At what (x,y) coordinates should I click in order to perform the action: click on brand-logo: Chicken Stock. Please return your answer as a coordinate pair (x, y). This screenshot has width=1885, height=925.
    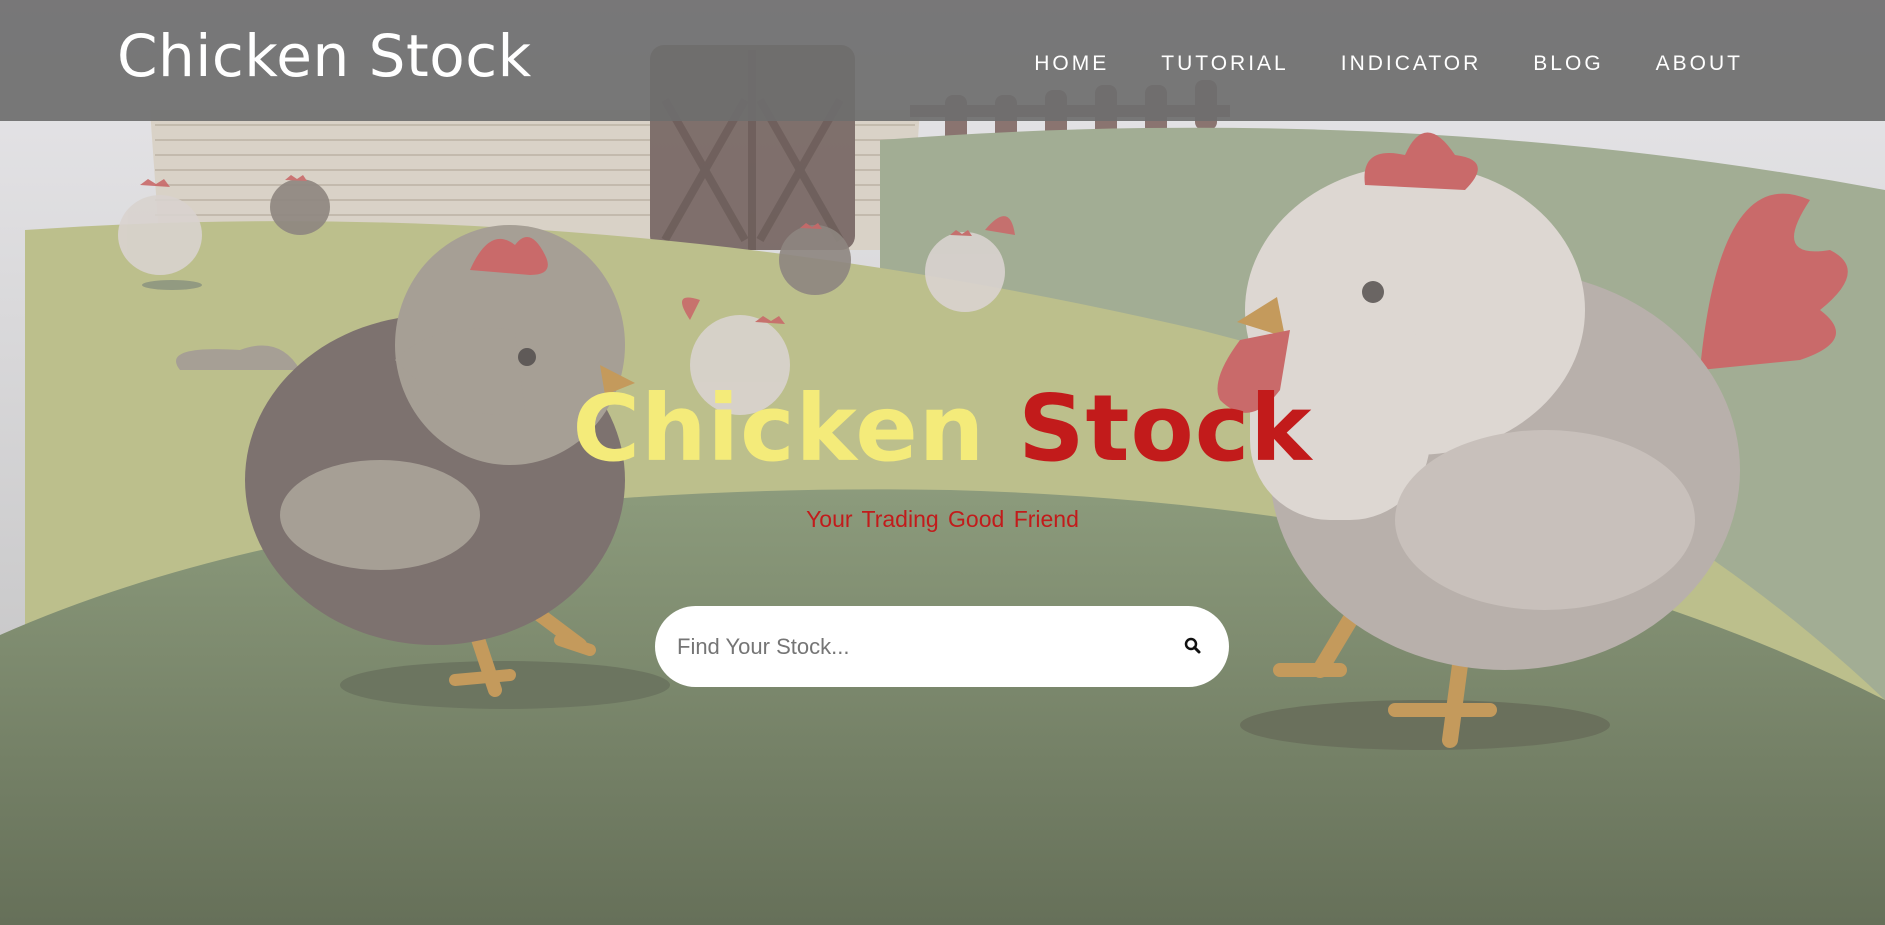
    Looking at the image, I should click on (324, 56).